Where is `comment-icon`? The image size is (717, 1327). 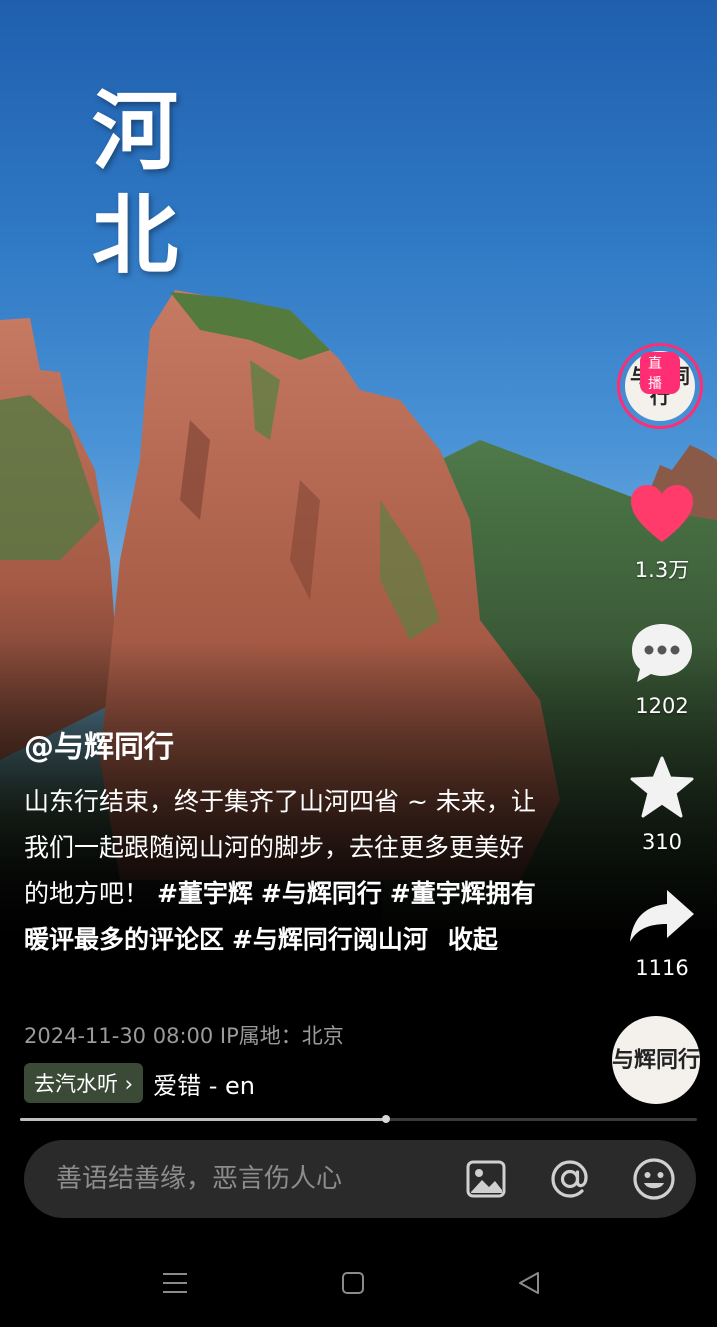 comment-icon is located at coordinates (662, 653).